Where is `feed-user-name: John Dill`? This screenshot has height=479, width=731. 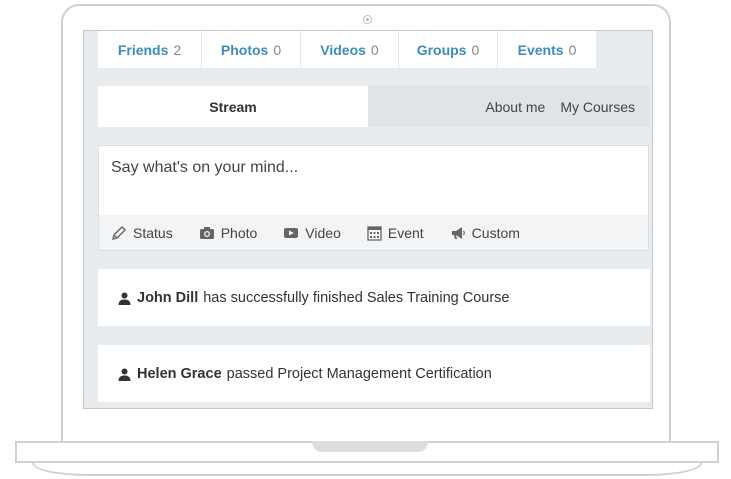
feed-user-name: John Dill is located at coordinates (167, 298).